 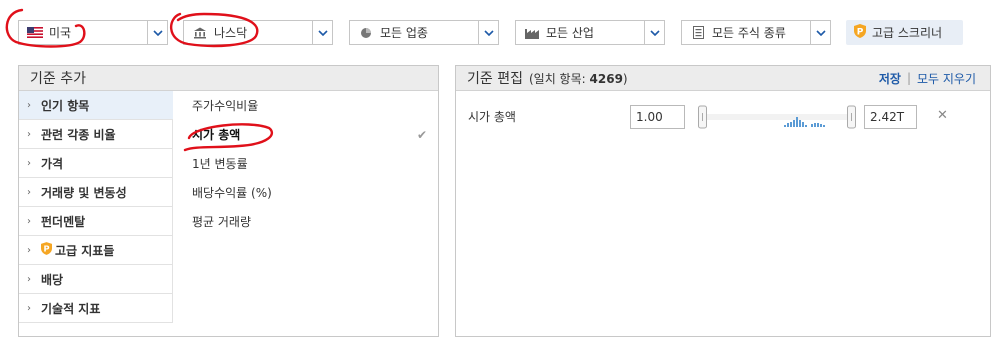 I want to click on category-volume-volatility: › 거래량 및 변동성, so click(x=96, y=192).